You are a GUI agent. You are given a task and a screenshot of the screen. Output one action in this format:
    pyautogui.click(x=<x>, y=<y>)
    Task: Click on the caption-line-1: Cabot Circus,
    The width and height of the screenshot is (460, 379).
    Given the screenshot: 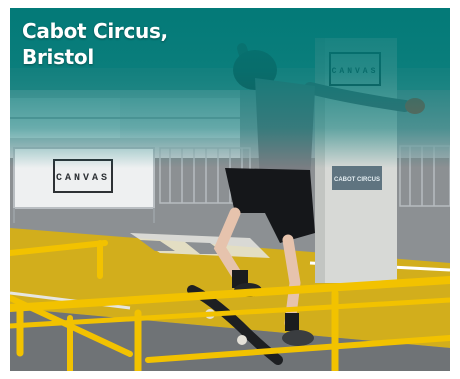 What is the action you would take?
    pyautogui.click(x=95, y=31)
    